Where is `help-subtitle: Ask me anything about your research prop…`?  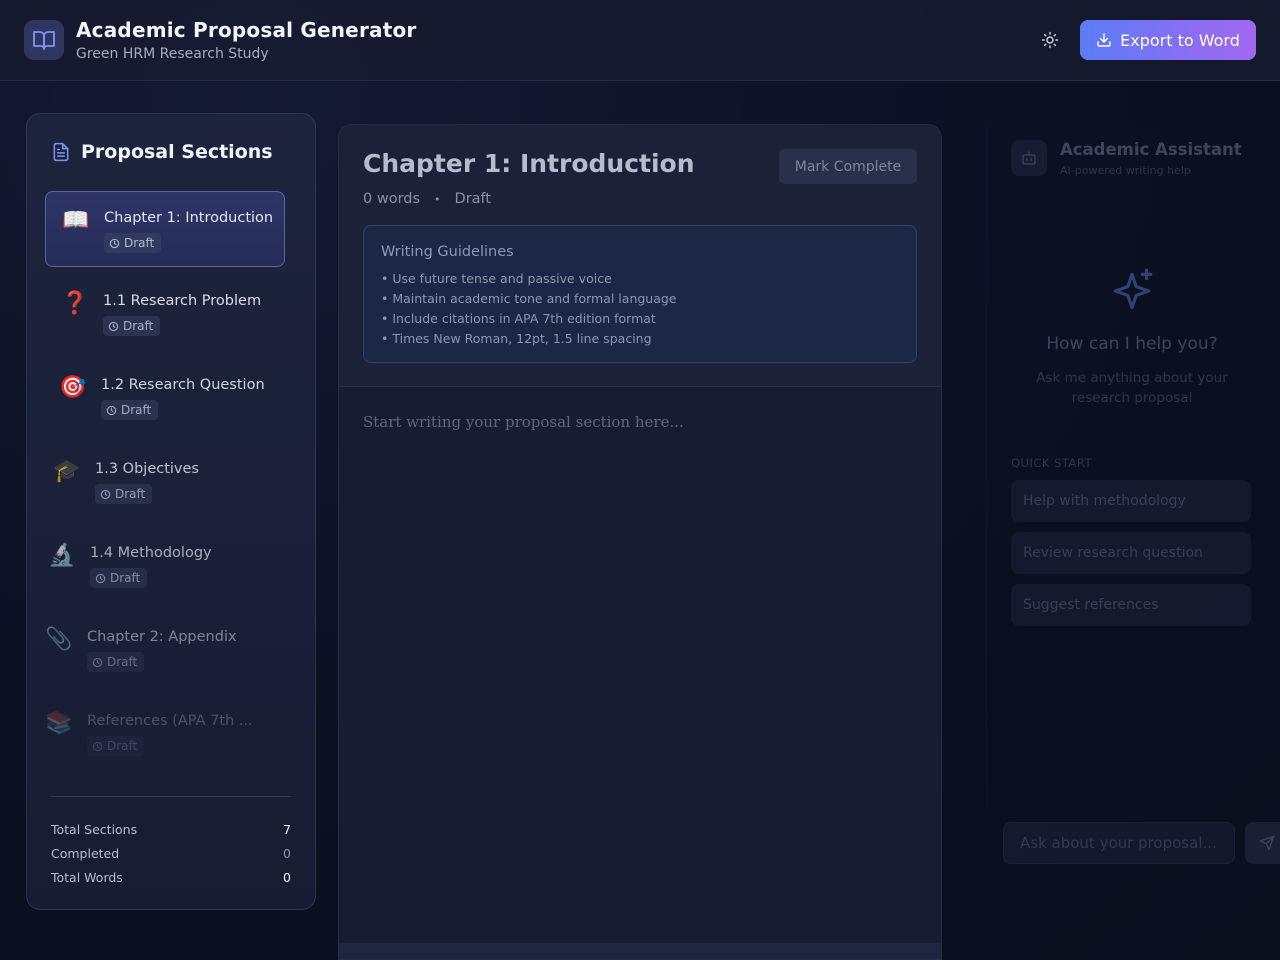
help-subtitle: Ask me anything about your research prop… is located at coordinates (1132, 388).